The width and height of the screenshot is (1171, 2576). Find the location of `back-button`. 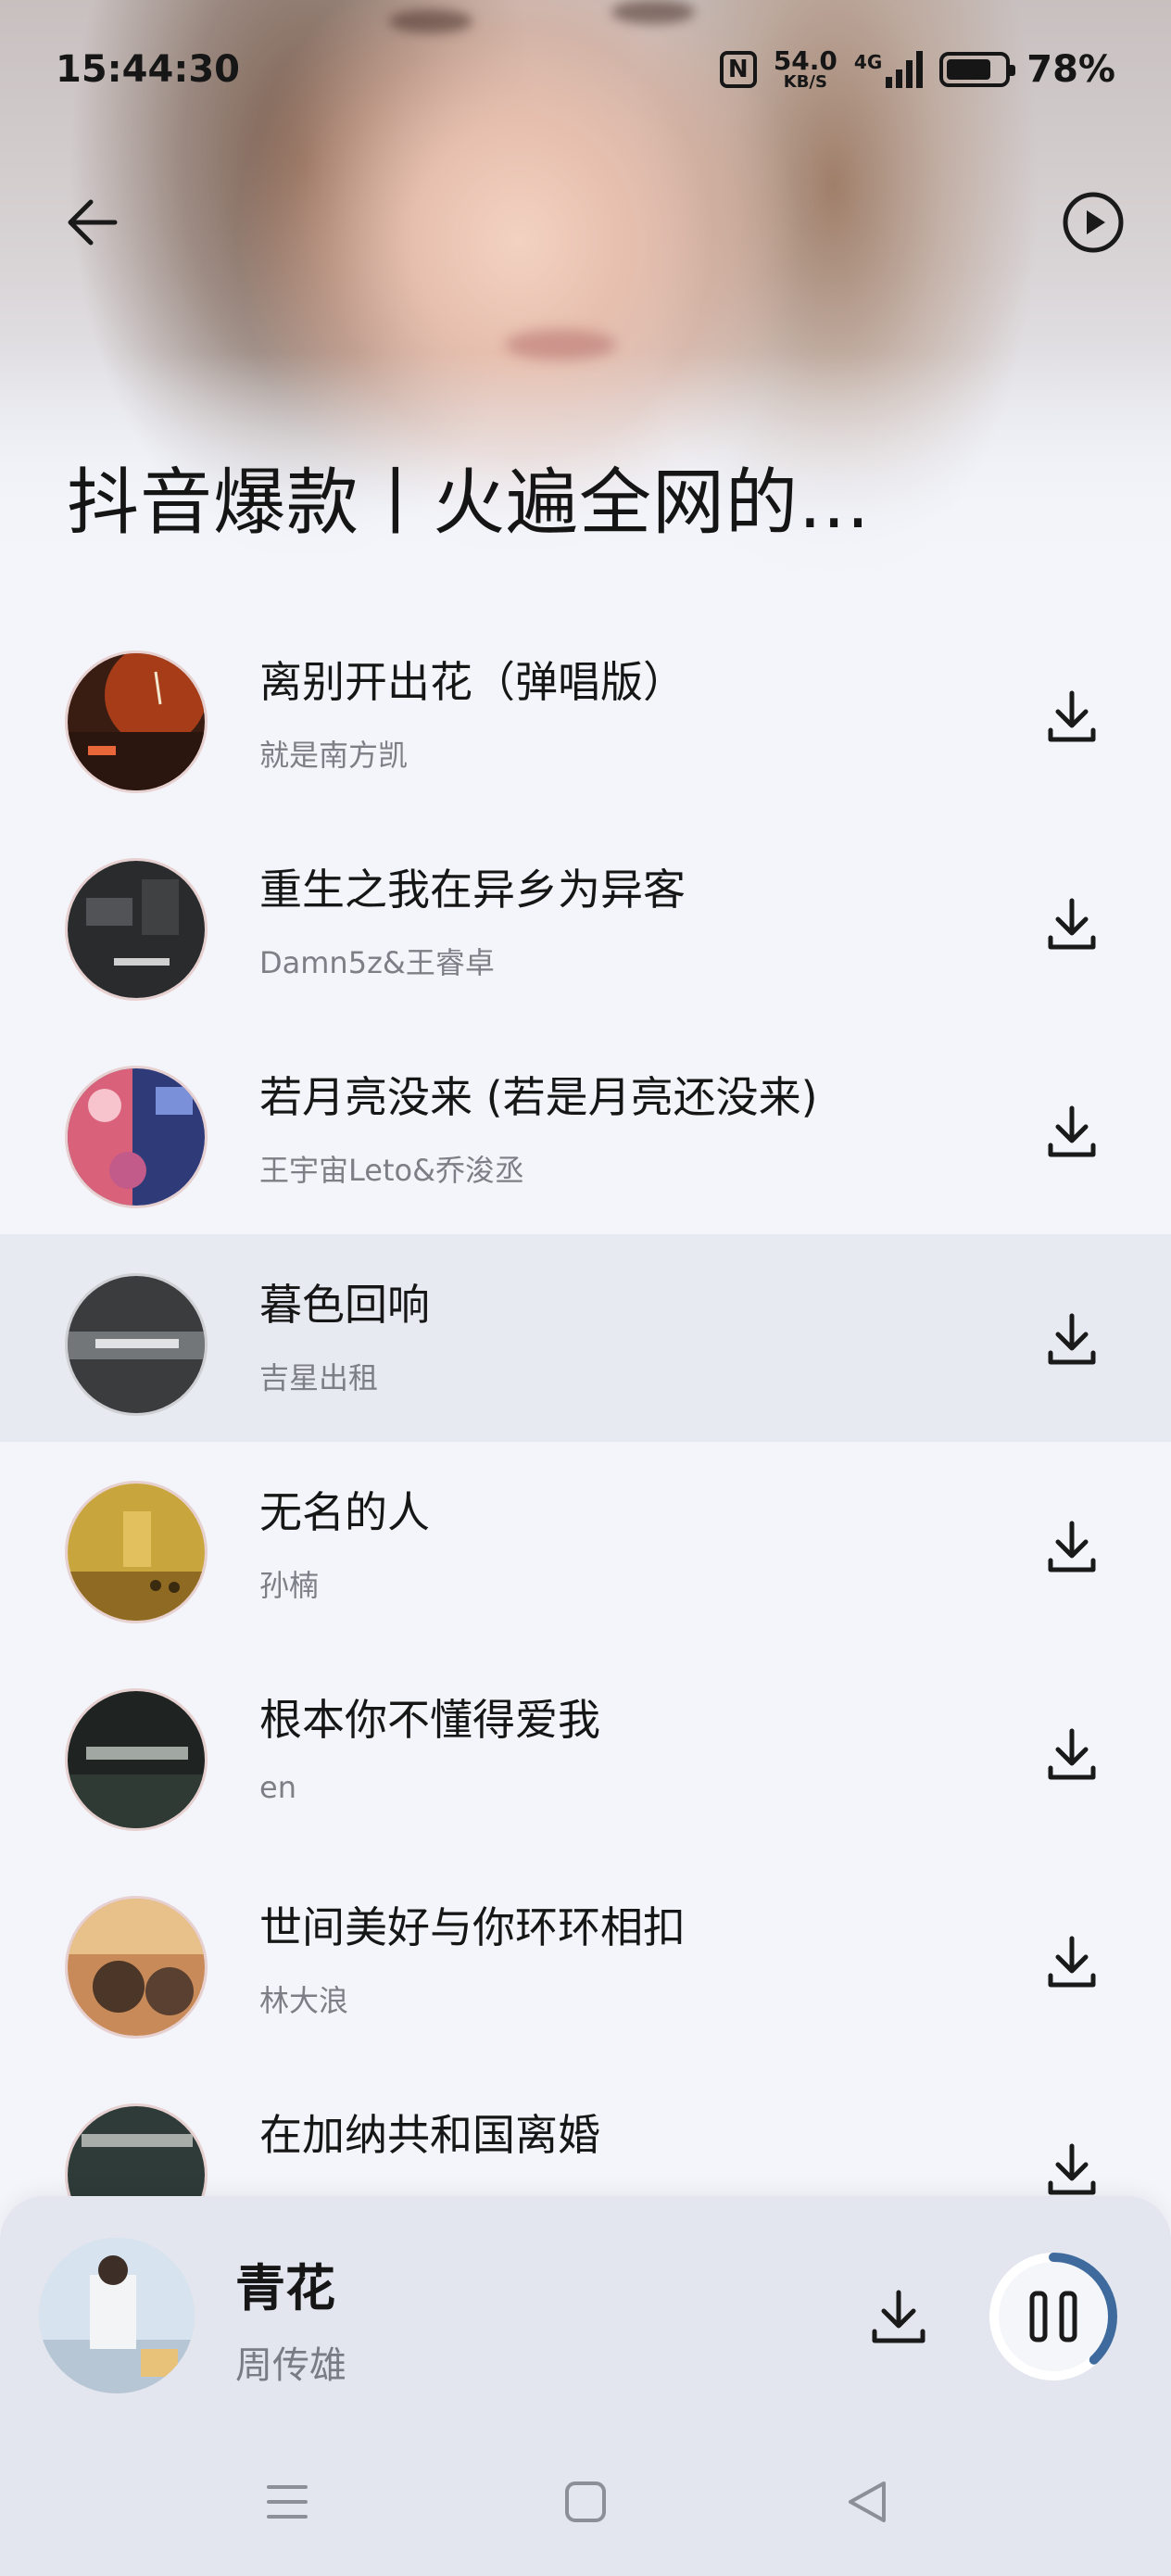

back-button is located at coordinates (93, 222).